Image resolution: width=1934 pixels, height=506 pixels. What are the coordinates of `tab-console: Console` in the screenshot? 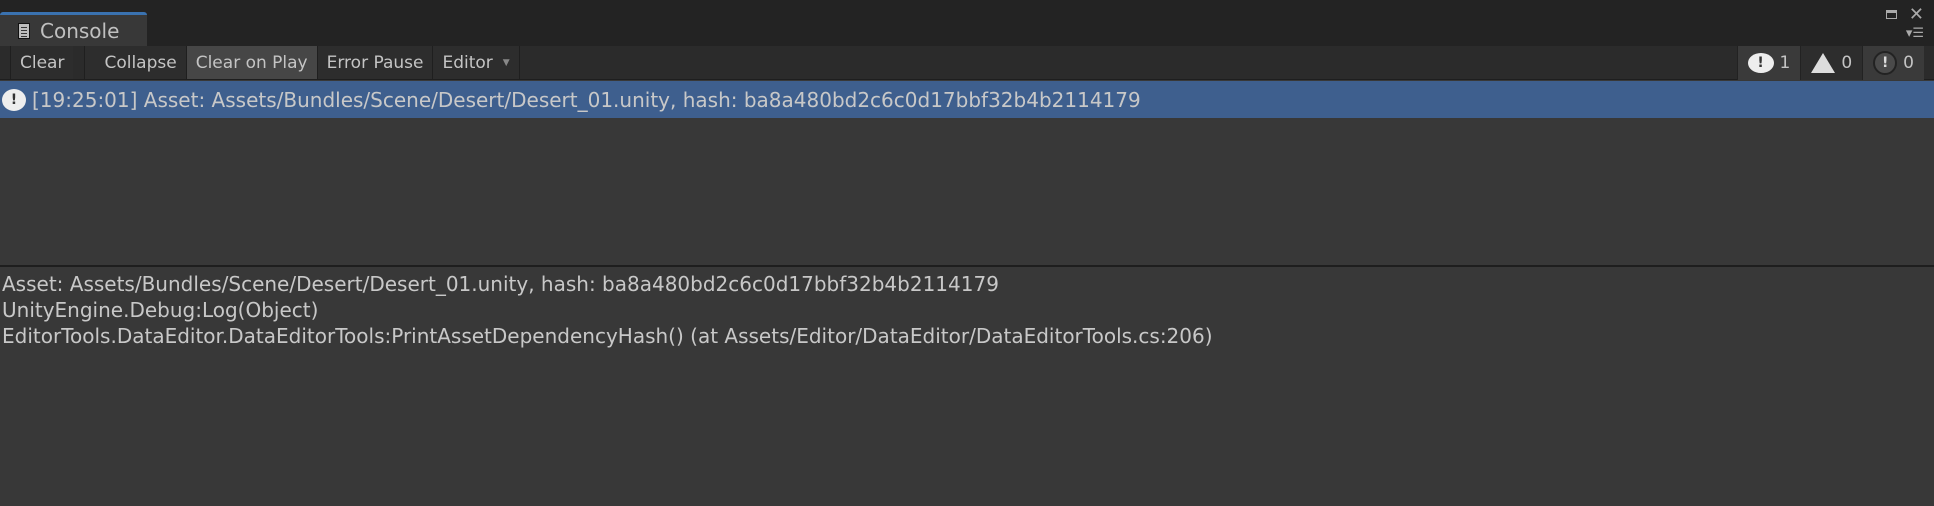 It's located at (73, 29).